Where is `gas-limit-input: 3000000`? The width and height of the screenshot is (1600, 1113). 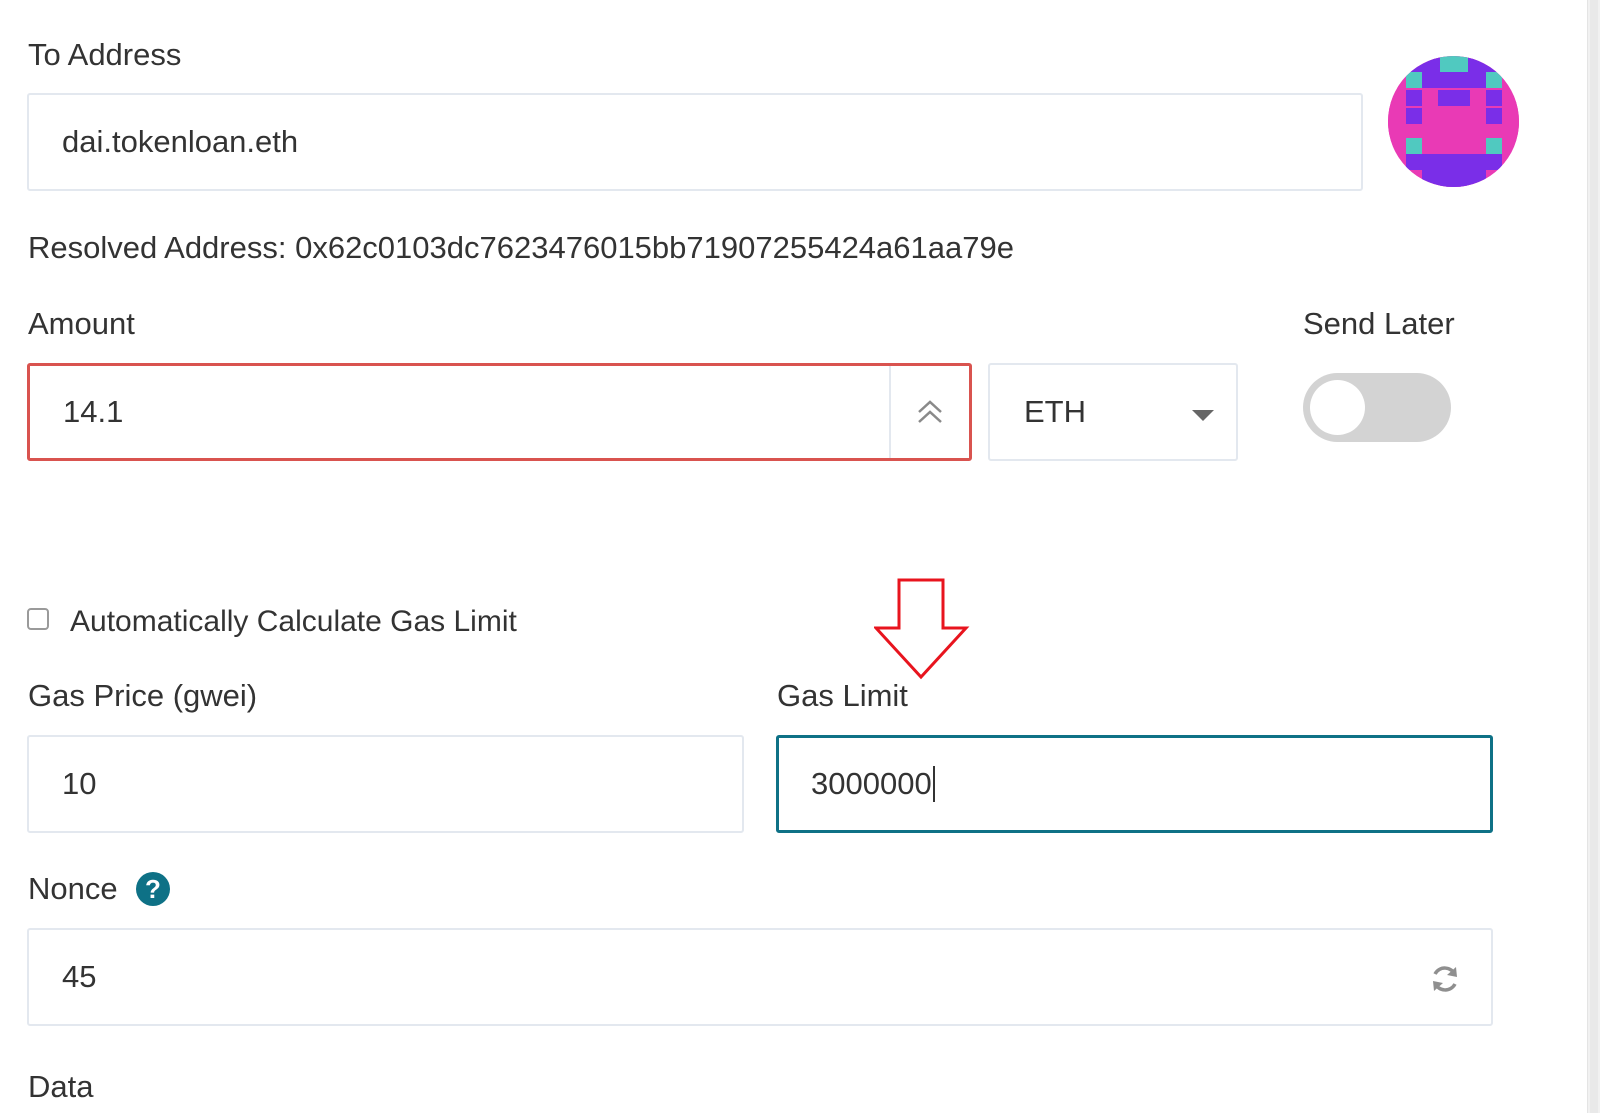
gas-limit-input: 3000000 is located at coordinates (1134, 784).